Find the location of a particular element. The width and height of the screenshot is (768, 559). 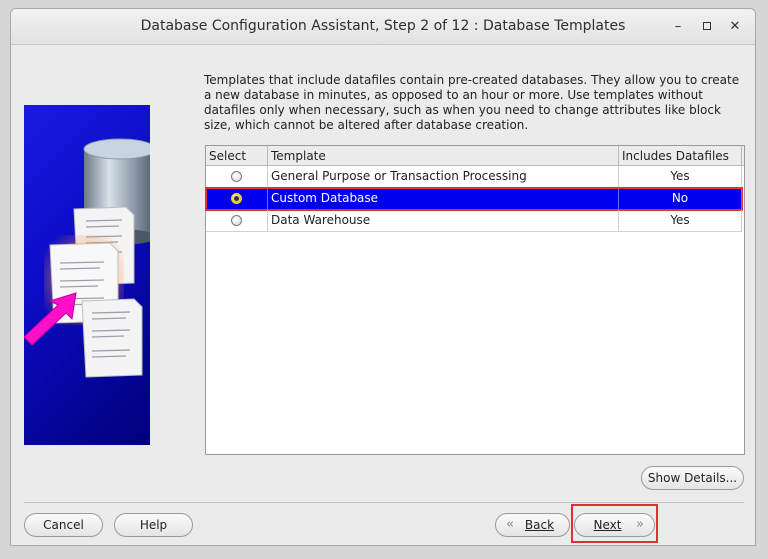

table-row-selected: Custom Database No is located at coordinates (474, 199).